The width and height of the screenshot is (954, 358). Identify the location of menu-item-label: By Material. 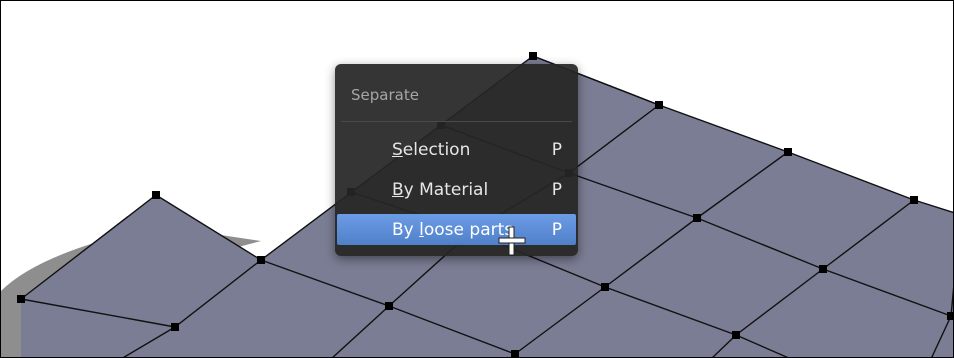
(440, 190).